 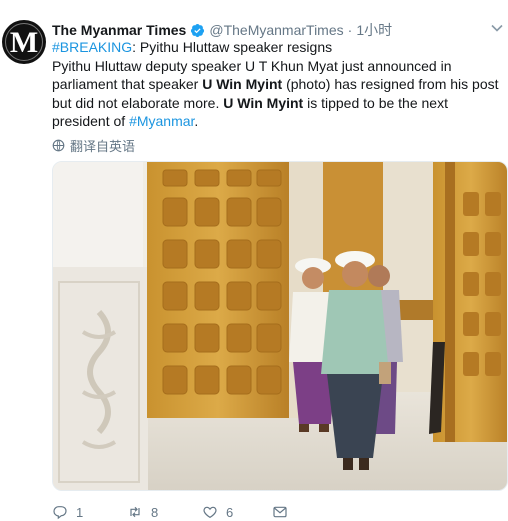 What do you see at coordinates (210, 512) in the screenshot?
I see `heart-icon` at bounding box center [210, 512].